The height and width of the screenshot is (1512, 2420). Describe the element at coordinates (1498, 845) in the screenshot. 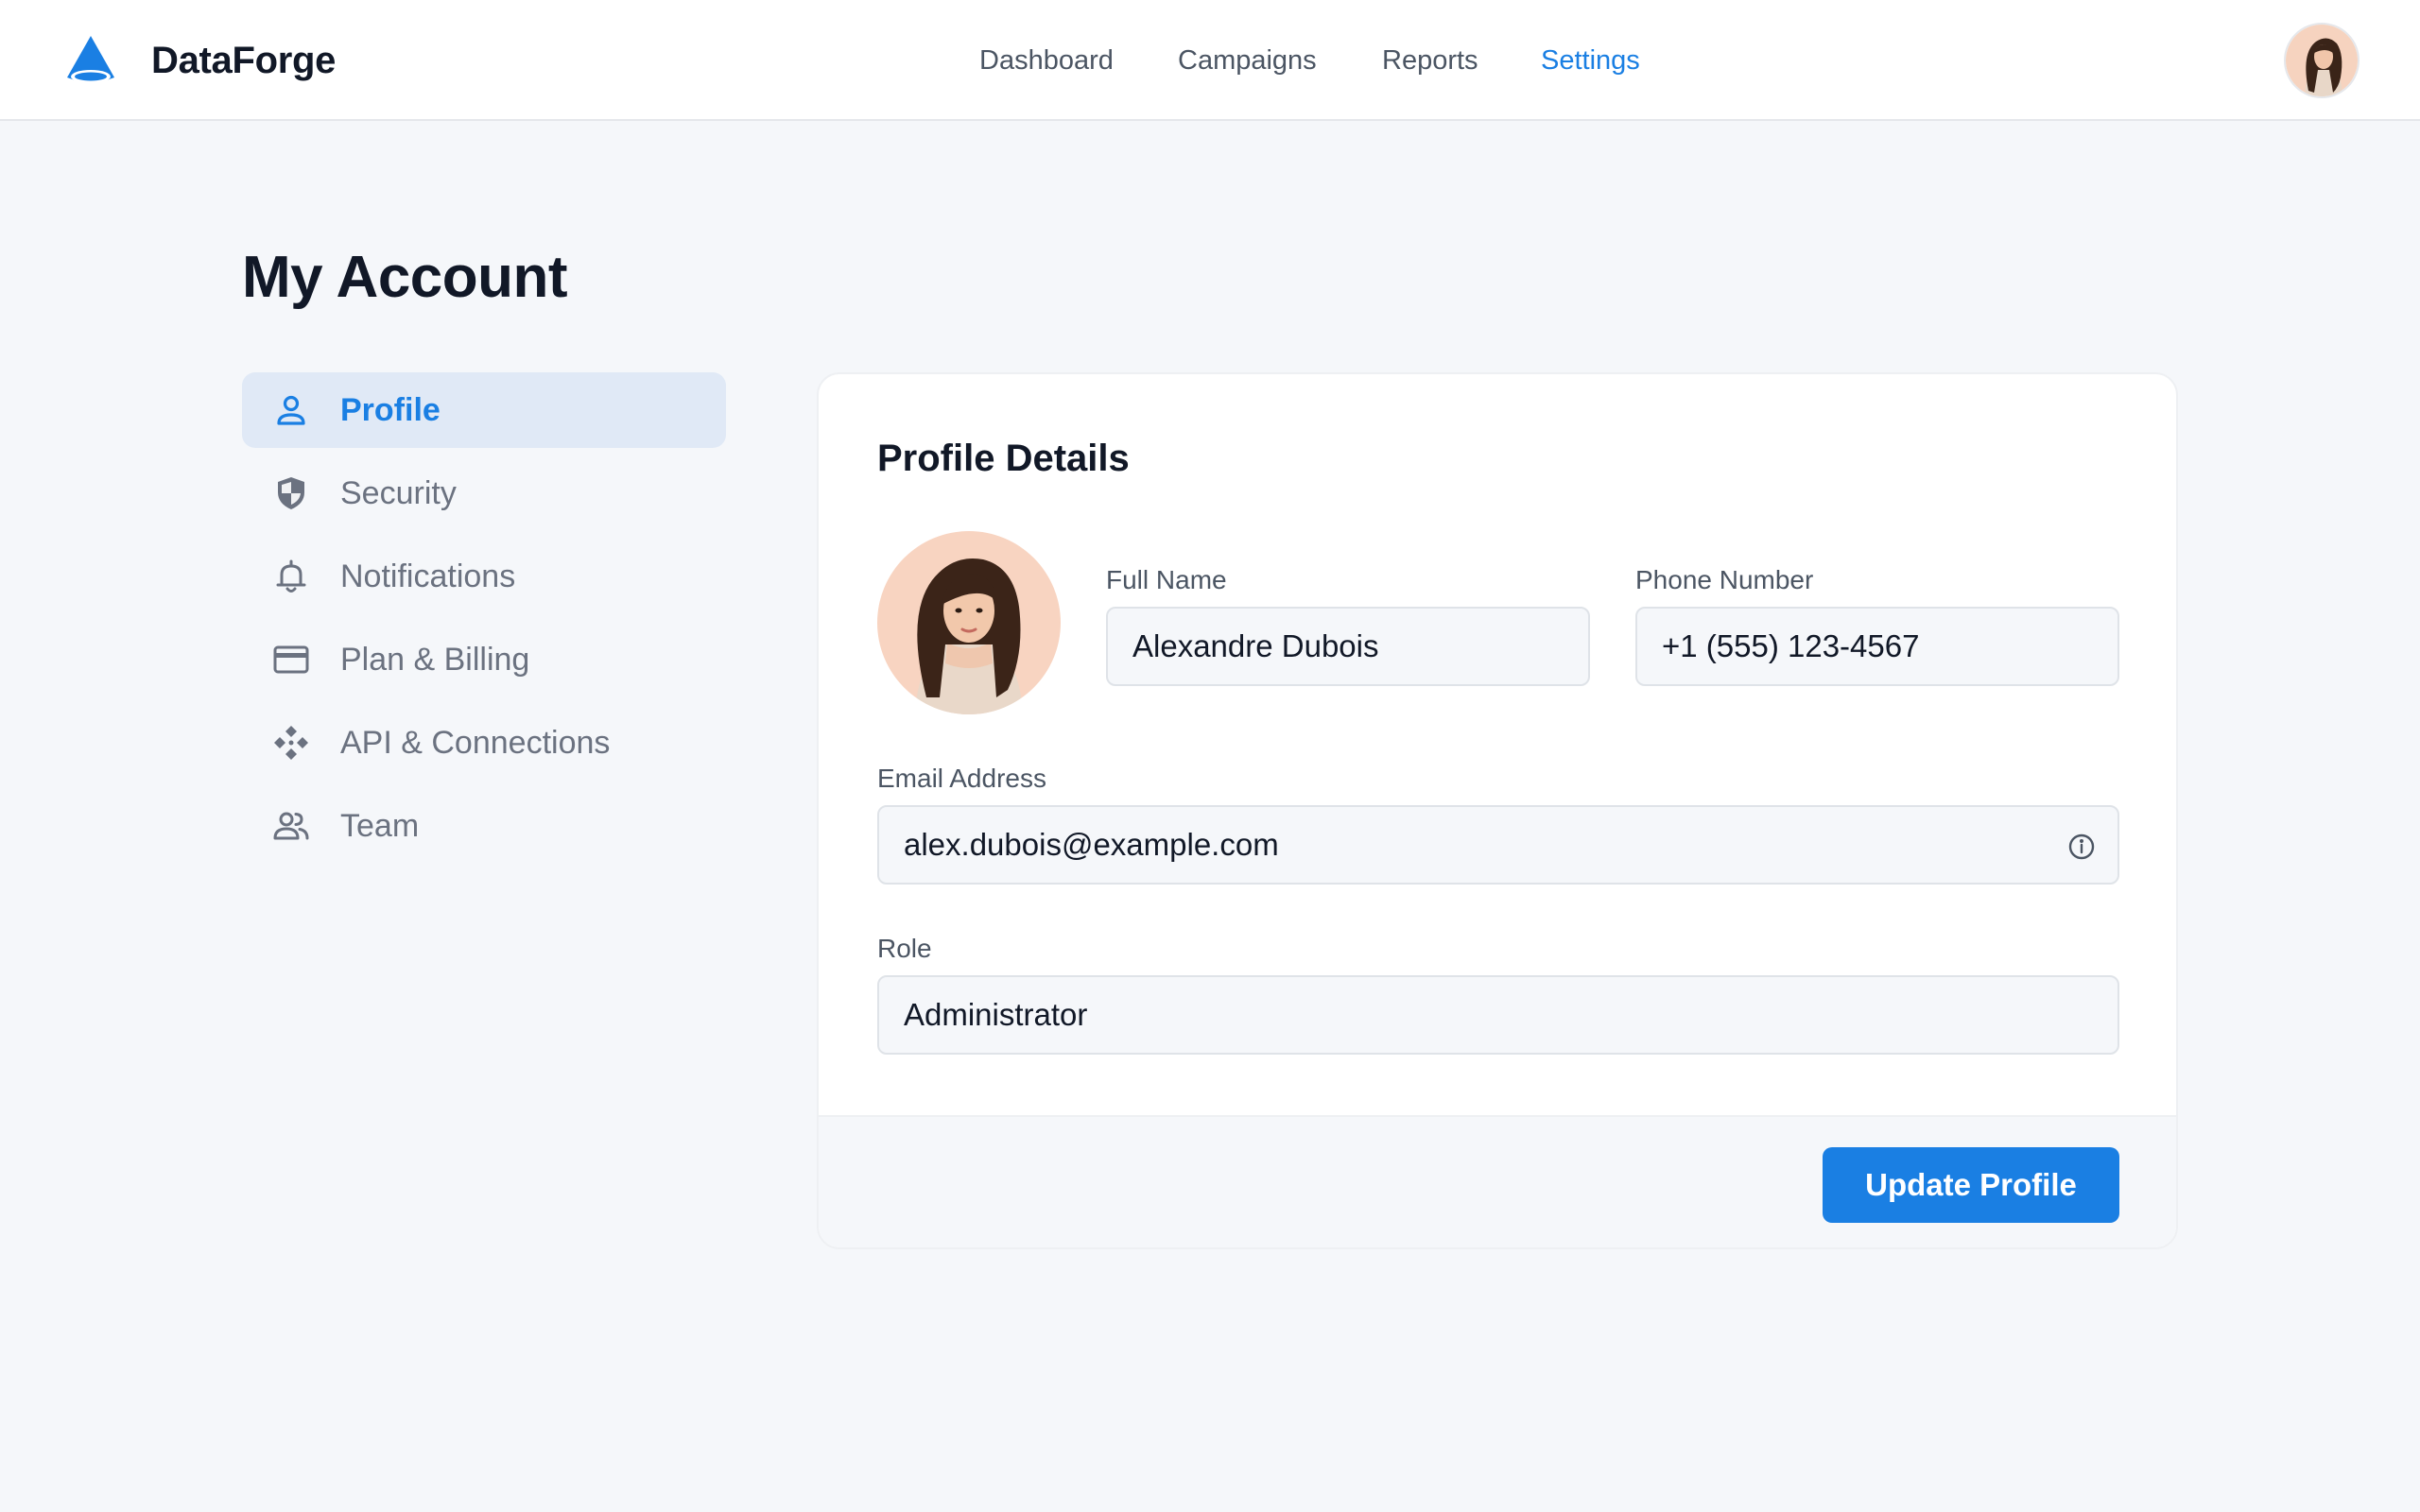

I see `email-address-input: alex.dubois@example.com` at that location.